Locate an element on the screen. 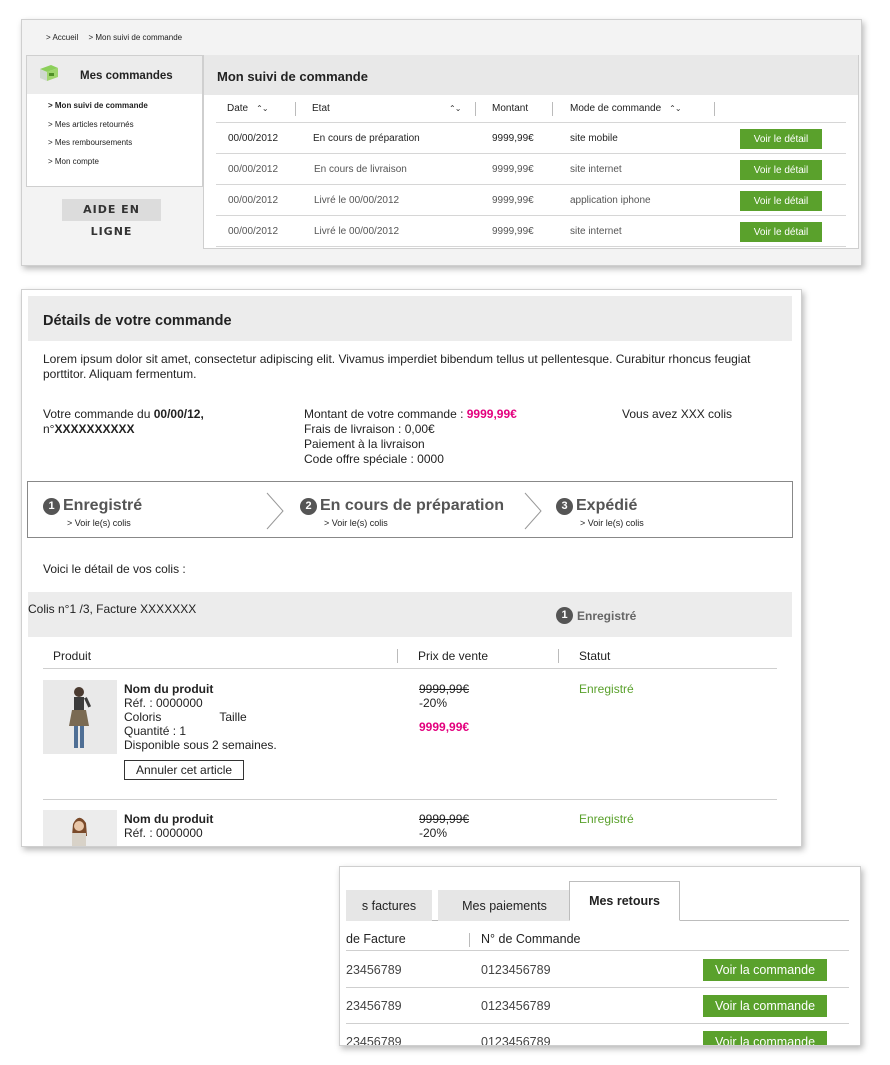 The image size is (890, 1065). cancel-item-button: Annuler cet article is located at coordinates (184, 770).